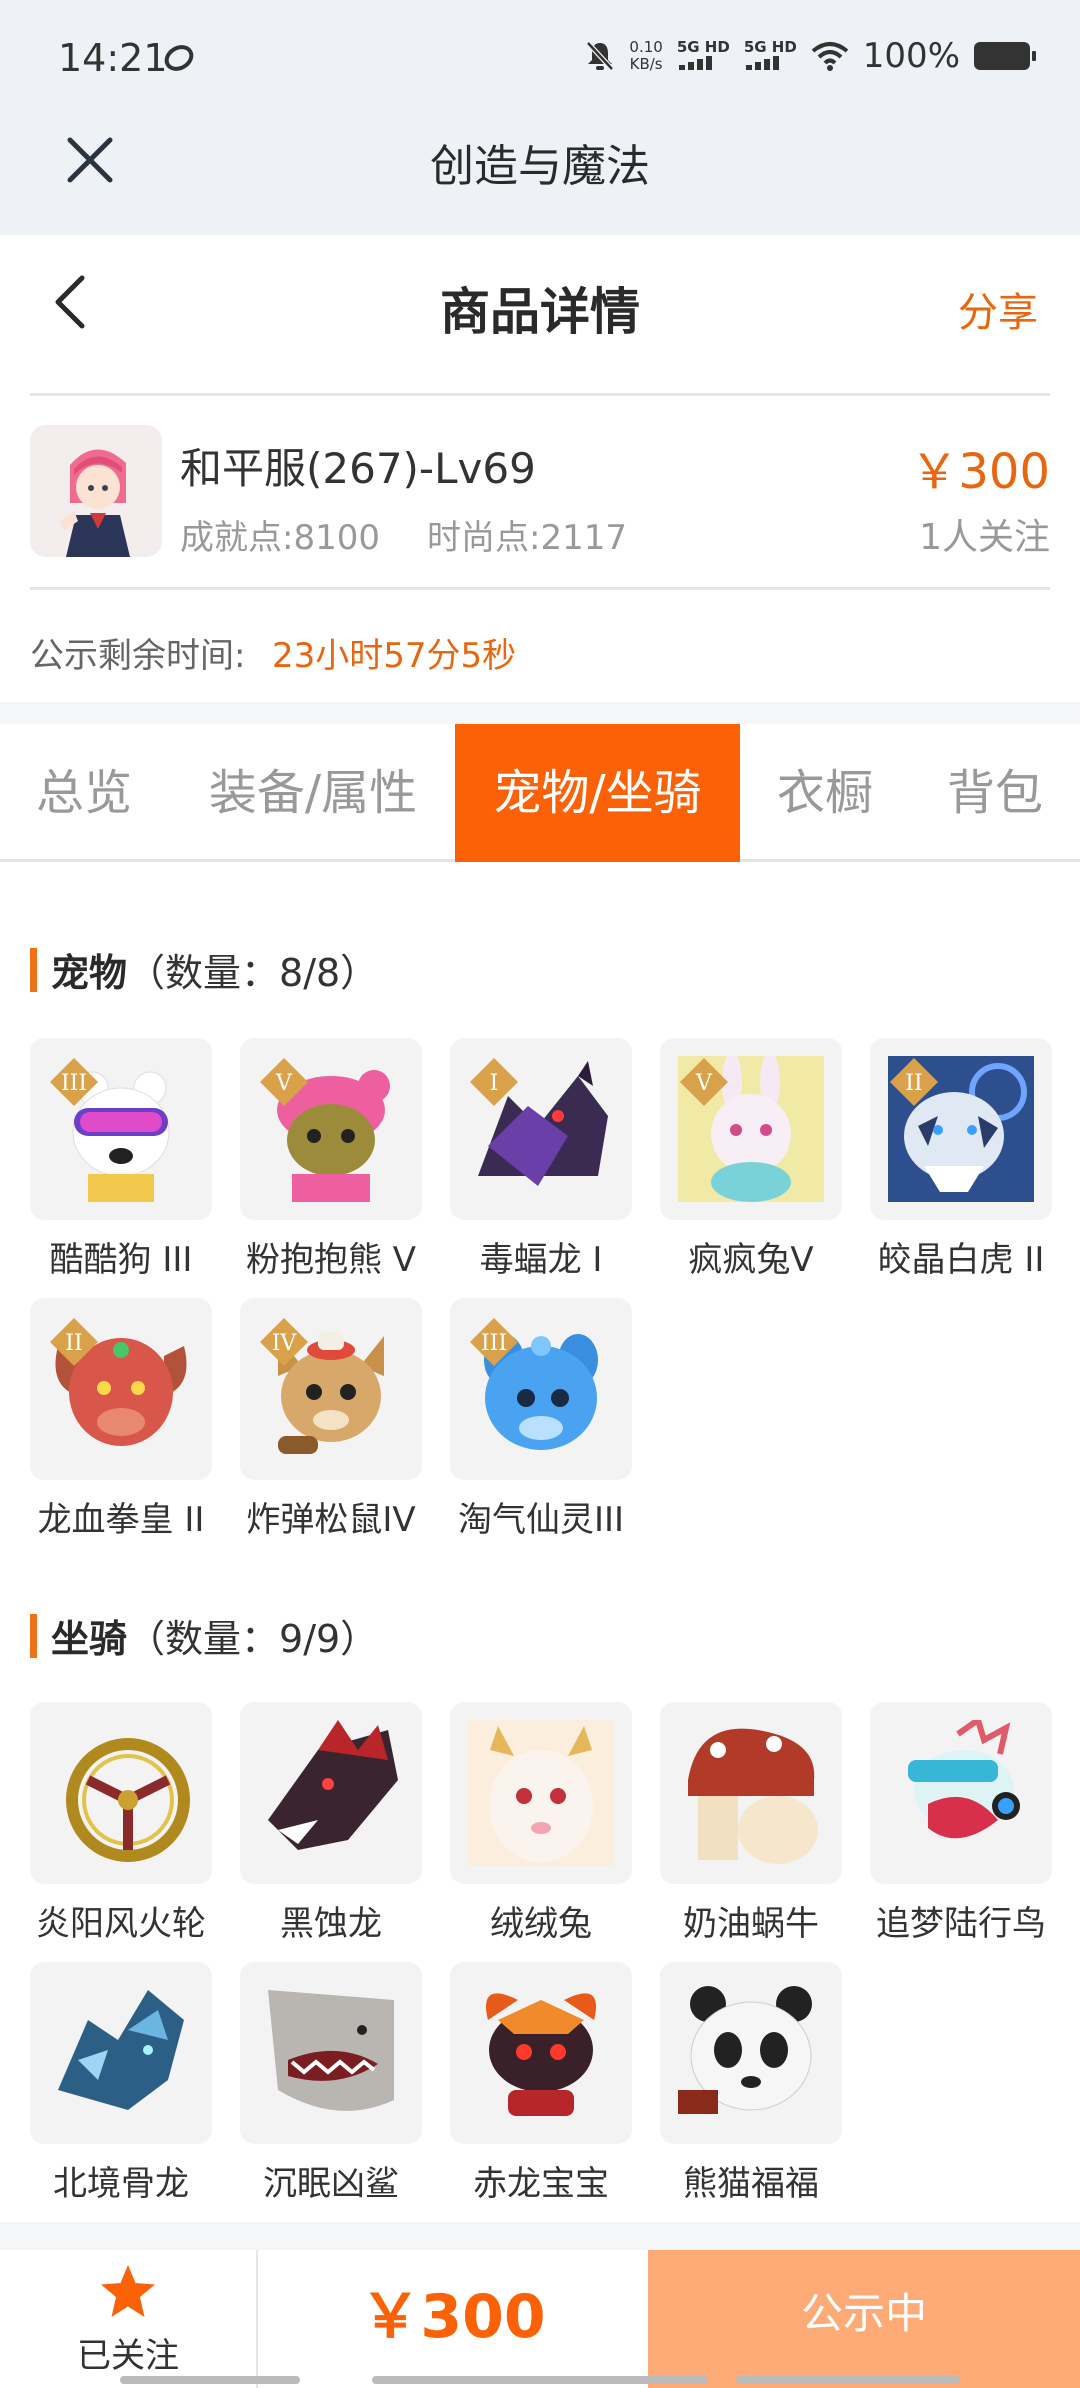  Describe the element at coordinates (751, 2083) in the screenshot. I see `mount-card: 熊猫福福` at that location.